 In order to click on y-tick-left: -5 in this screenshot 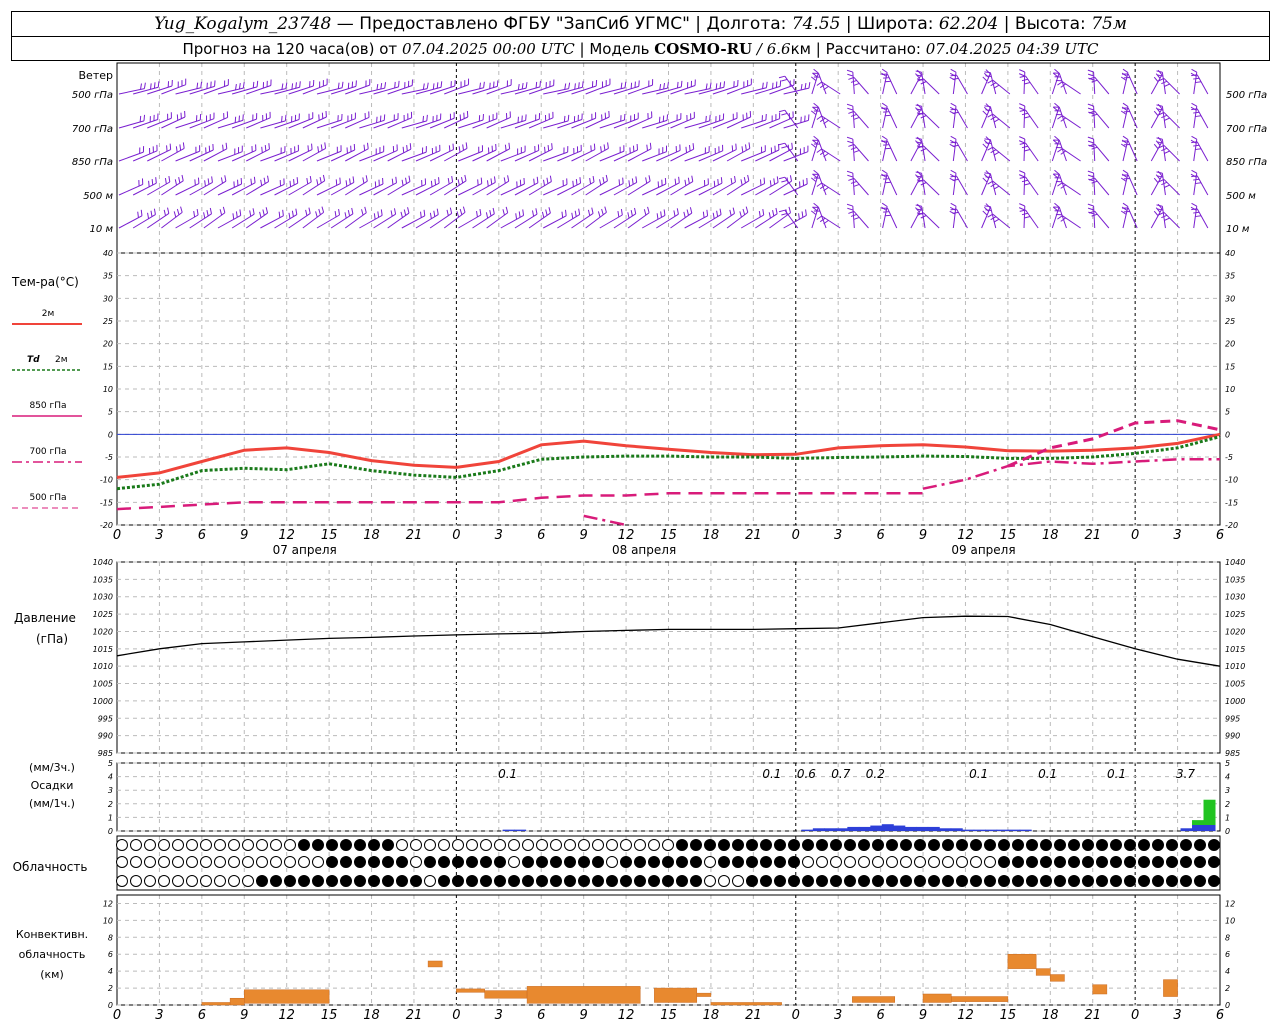, I will do `click(109, 457)`.